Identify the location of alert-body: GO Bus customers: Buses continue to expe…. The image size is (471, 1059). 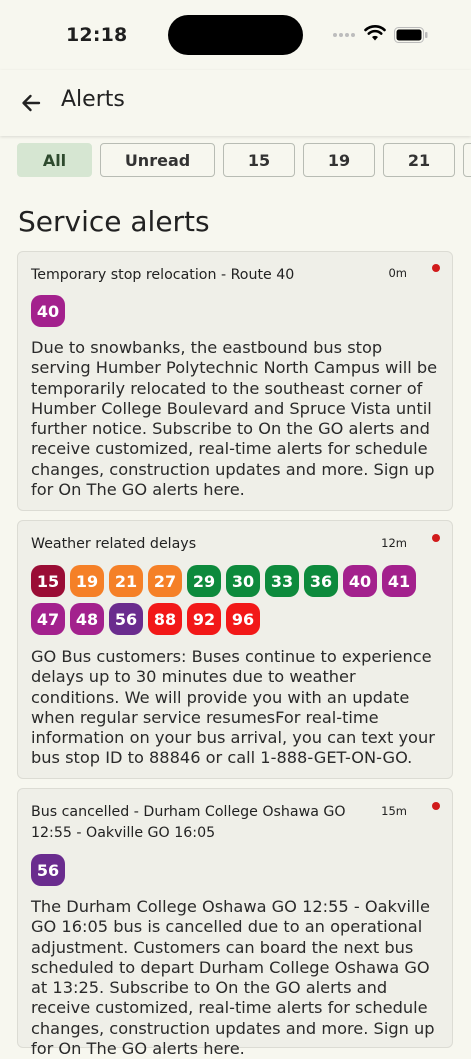
(233, 707).